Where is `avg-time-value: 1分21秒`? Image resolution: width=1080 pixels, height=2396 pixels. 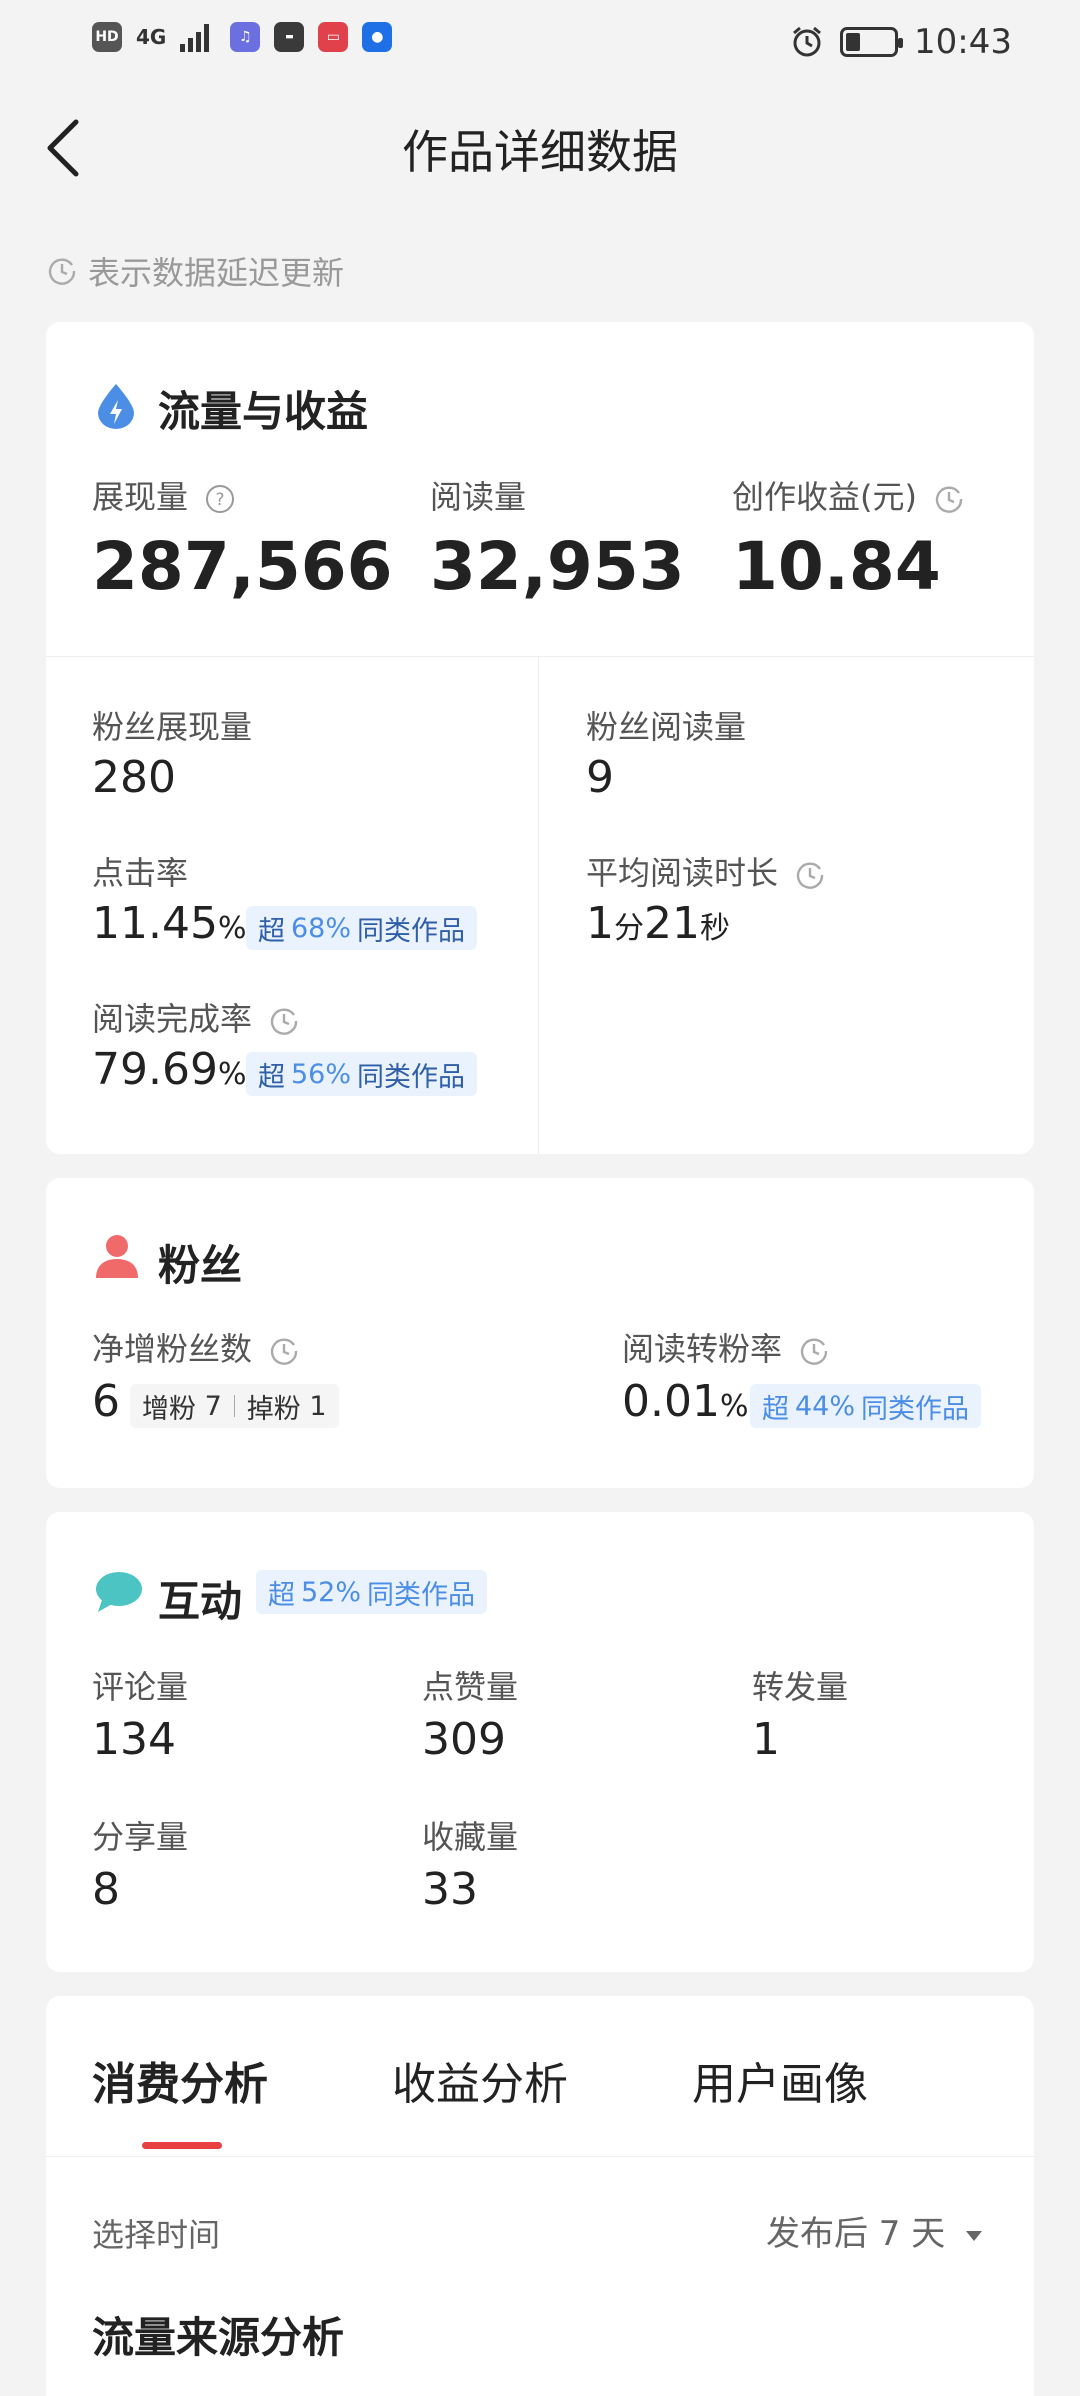
avg-time-value: 1分21秒 is located at coordinates (658, 923).